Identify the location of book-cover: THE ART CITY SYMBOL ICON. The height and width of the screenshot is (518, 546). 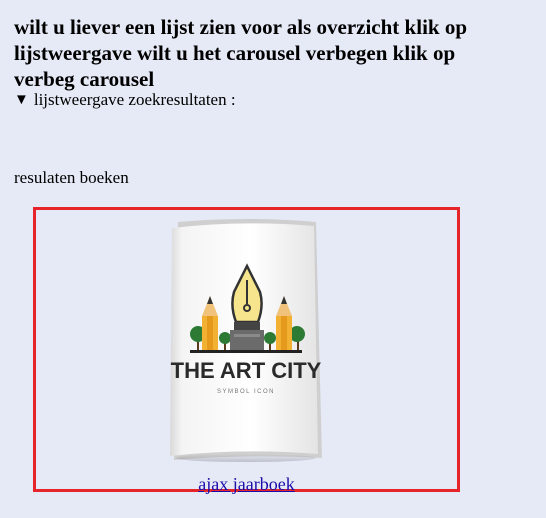
(247, 341).